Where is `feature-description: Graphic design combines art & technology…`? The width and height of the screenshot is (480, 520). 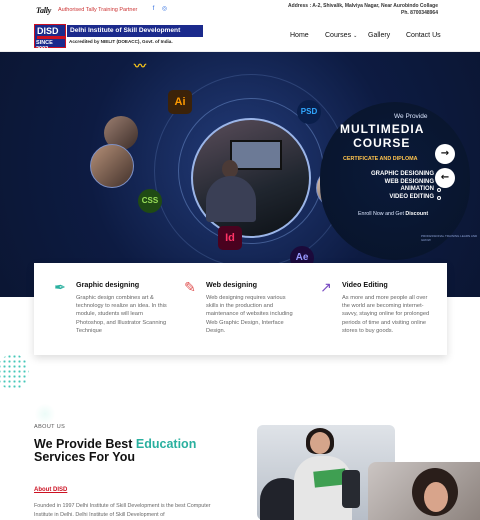
feature-description: Graphic design combines art & technology… is located at coordinates (121, 314).